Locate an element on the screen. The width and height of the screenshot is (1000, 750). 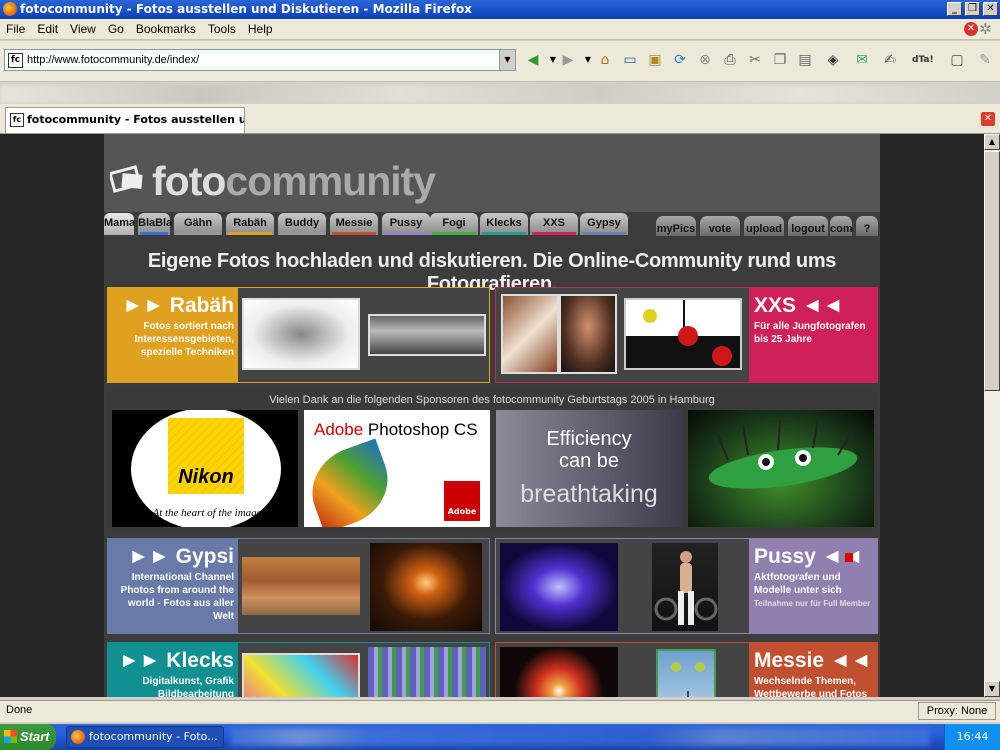
adobe-photoshop-title: Adobe Photoshop CS is located at coordinates (396, 430).